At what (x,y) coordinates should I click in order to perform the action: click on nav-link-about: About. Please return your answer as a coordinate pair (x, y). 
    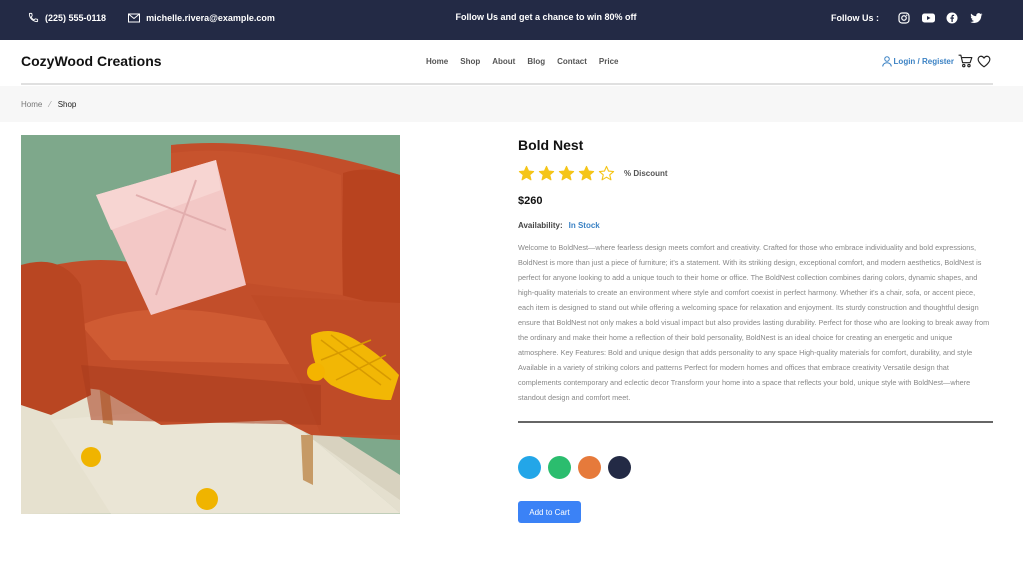
    Looking at the image, I should click on (503, 61).